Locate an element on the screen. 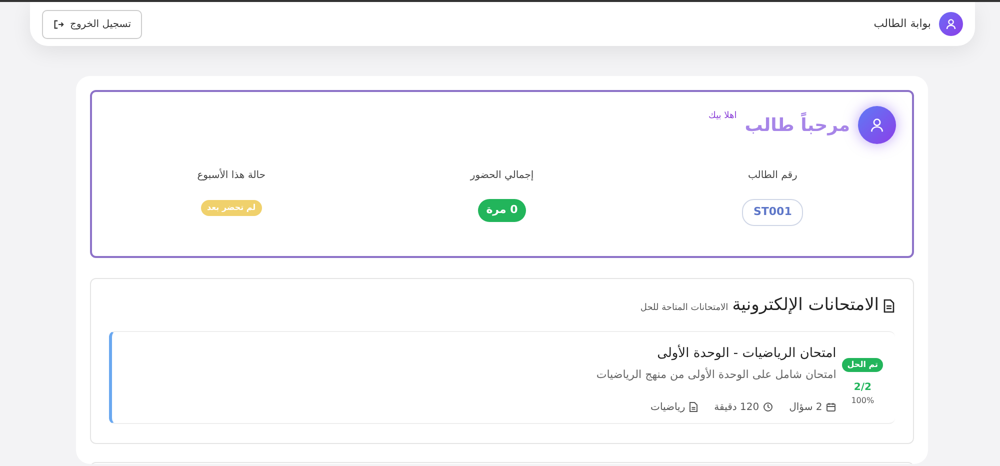 This screenshot has width=1000, height=466. stat-badge: ST001 is located at coordinates (772, 212).